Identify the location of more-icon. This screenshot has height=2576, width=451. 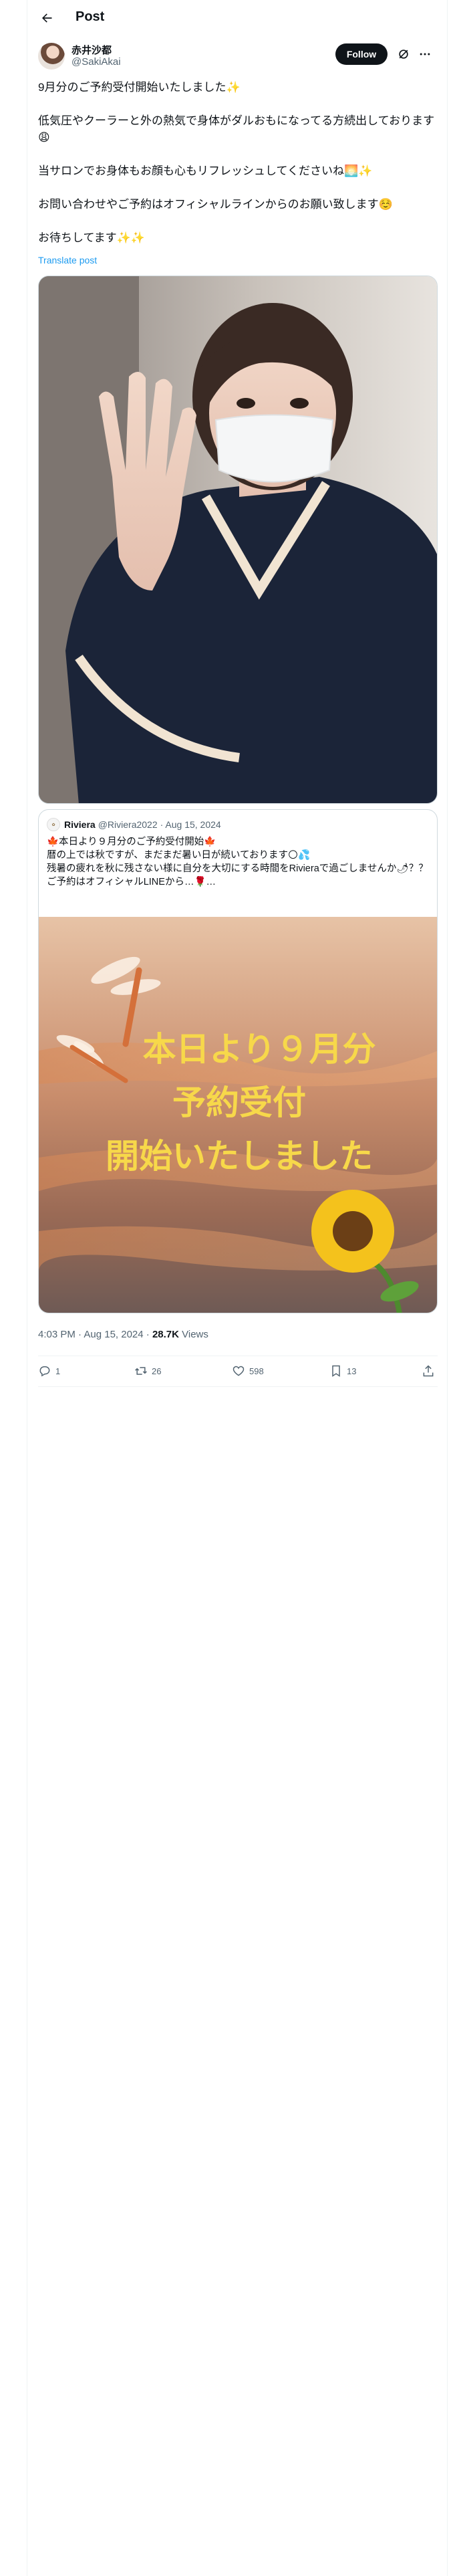
(425, 54).